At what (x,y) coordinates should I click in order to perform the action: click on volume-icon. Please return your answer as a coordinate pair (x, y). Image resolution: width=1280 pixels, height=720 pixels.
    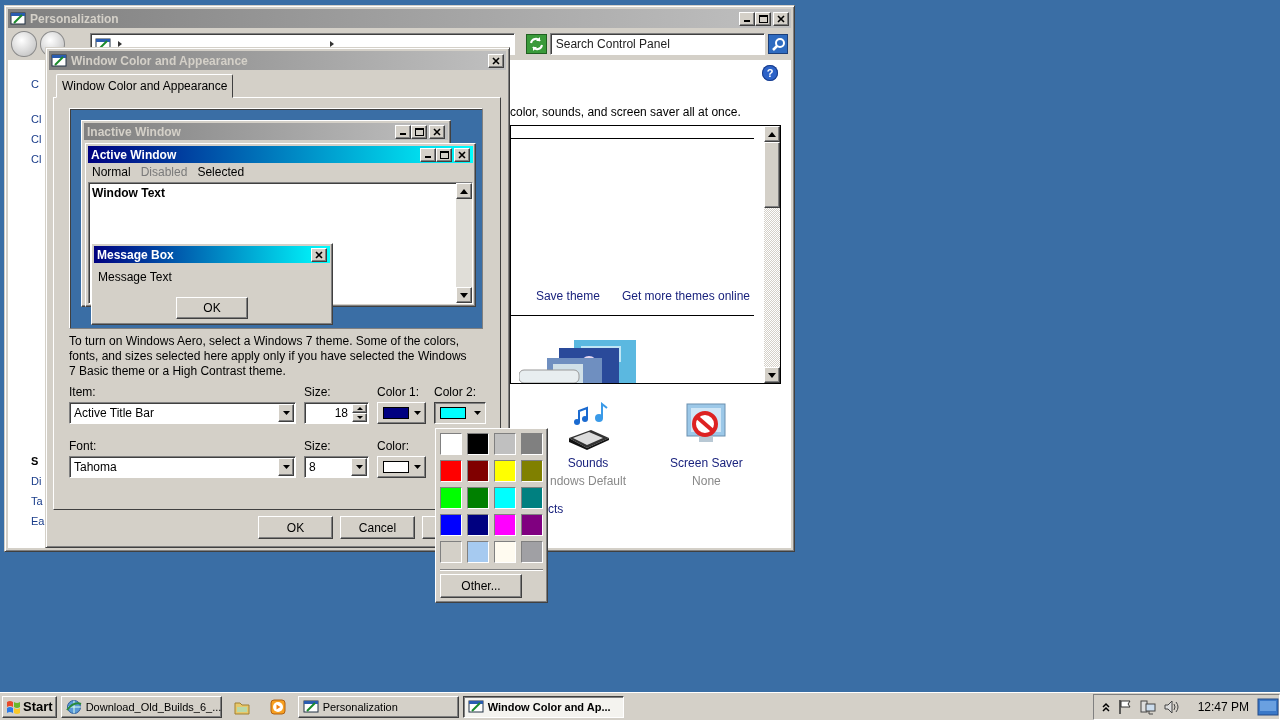
    Looking at the image, I should click on (1171, 706).